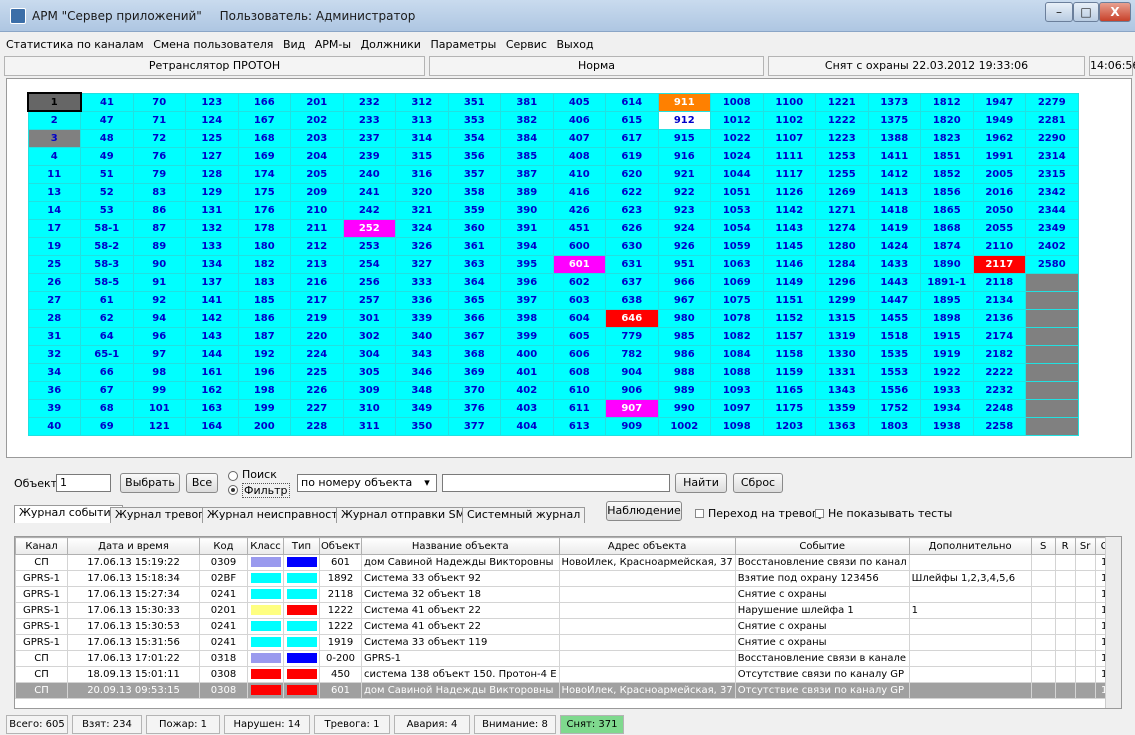  What do you see at coordinates (737, 426) in the screenshot?
I see `object-cell: 1098` at bounding box center [737, 426].